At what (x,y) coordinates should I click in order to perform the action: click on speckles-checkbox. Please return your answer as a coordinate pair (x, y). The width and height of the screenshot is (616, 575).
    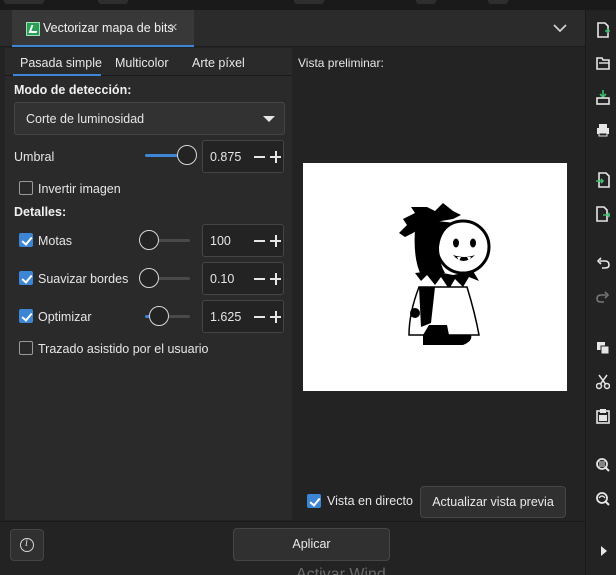
    Looking at the image, I should click on (26, 240).